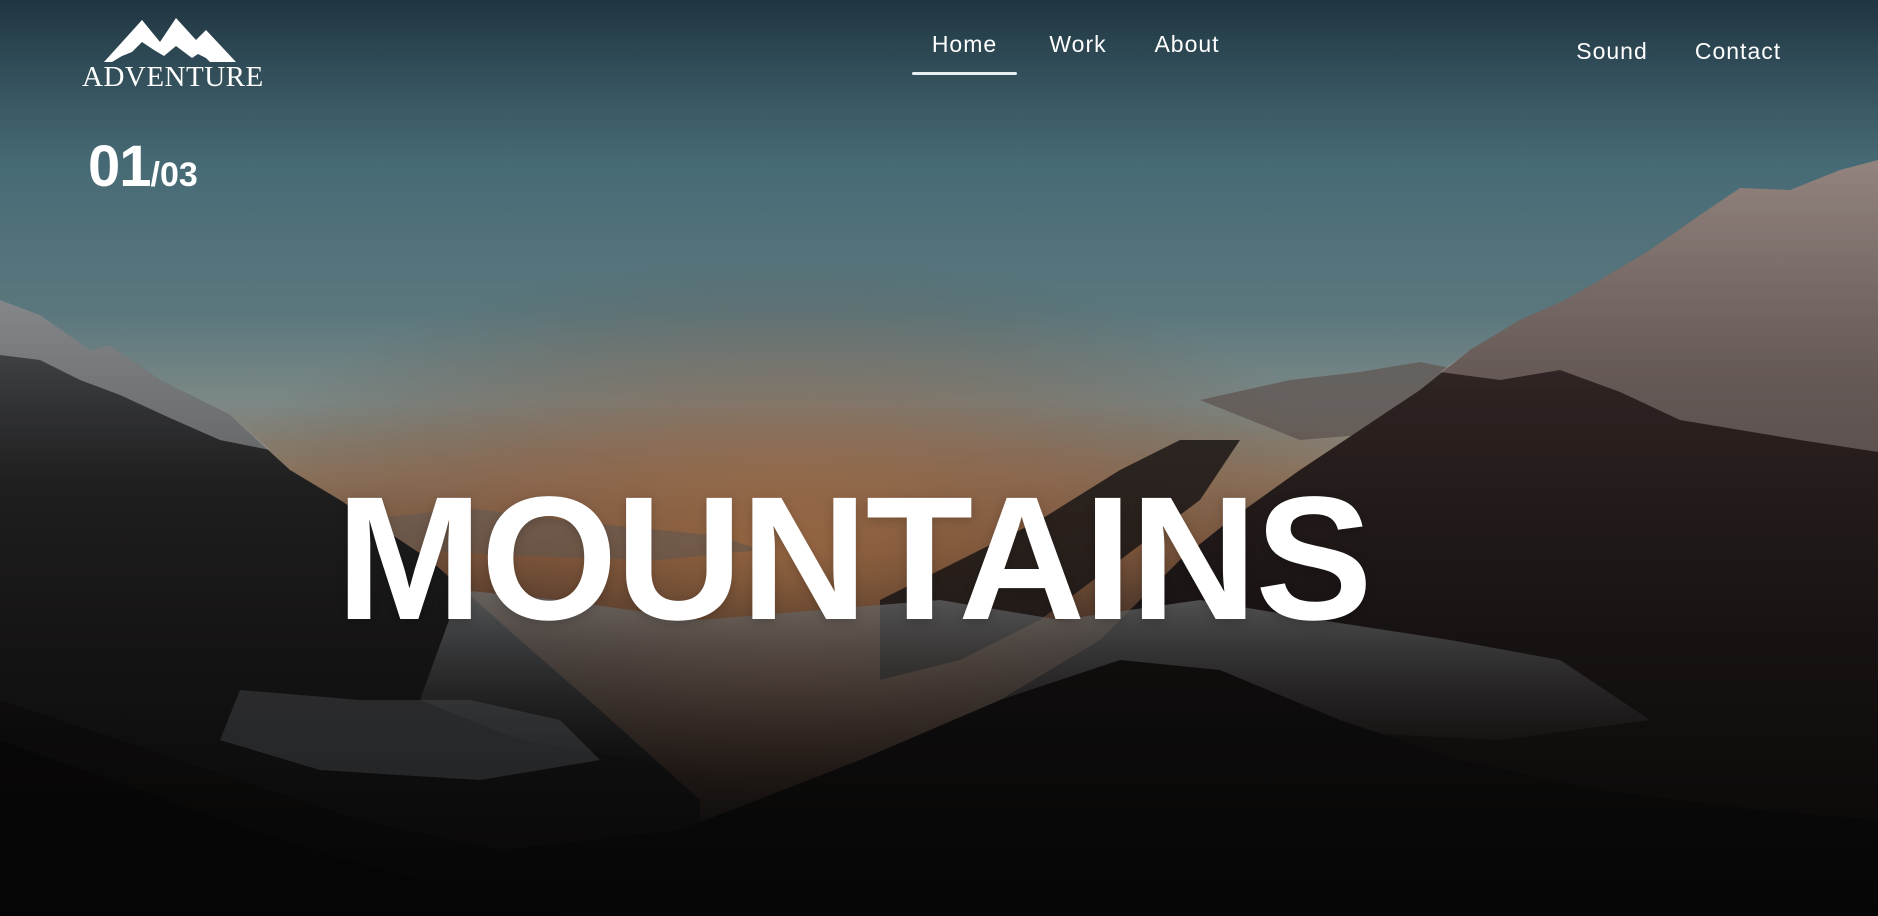 The width and height of the screenshot is (1878, 916). What do you see at coordinates (1078, 44) in the screenshot?
I see `nav-link-work: Work` at bounding box center [1078, 44].